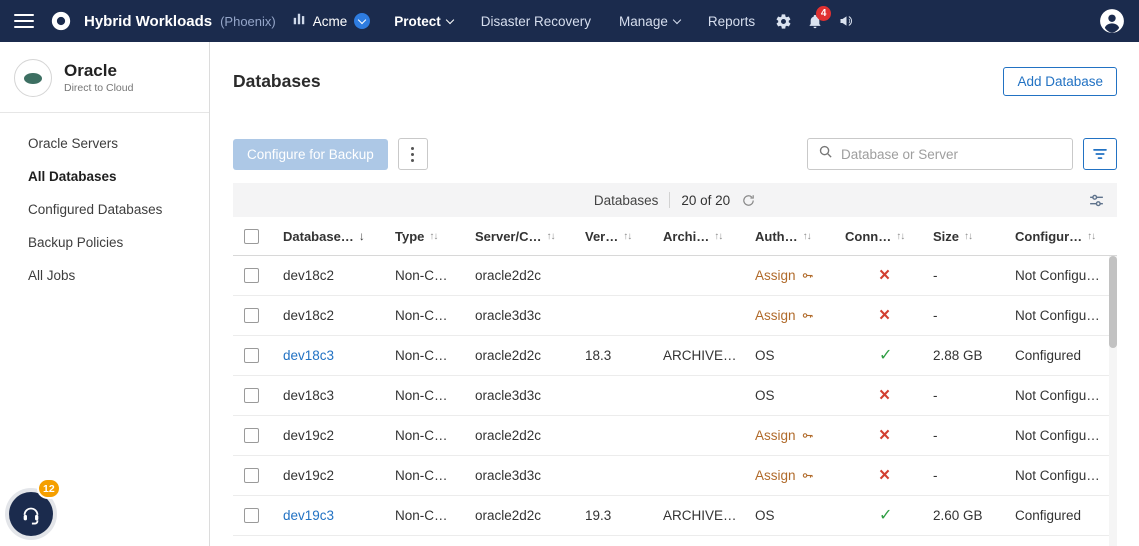 The image size is (1139, 546). Describe the element at coordinates (748, 200) in the screenshot. I see `refresh-icon` at that location.